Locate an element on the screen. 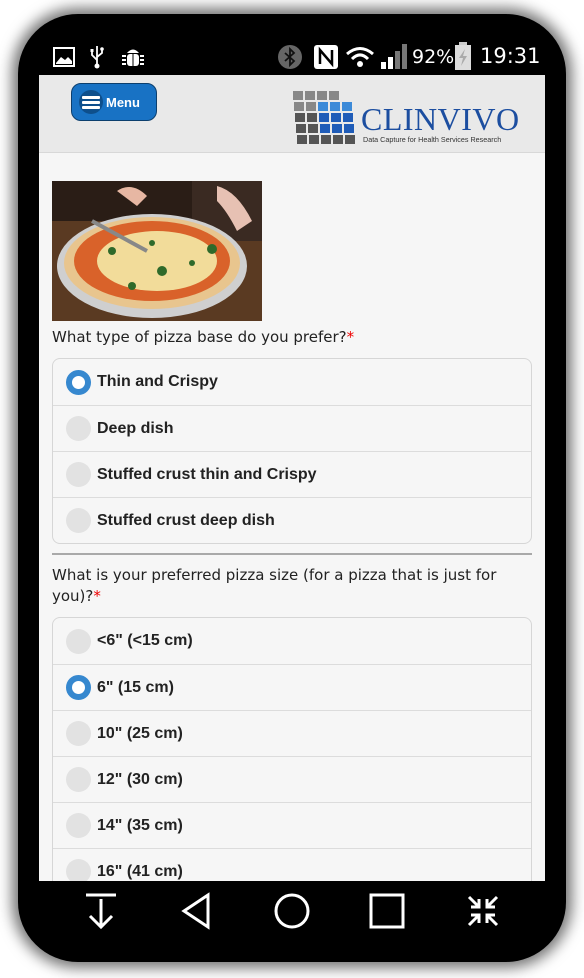  logo-grid-icon is located at coordinates (324, 117).